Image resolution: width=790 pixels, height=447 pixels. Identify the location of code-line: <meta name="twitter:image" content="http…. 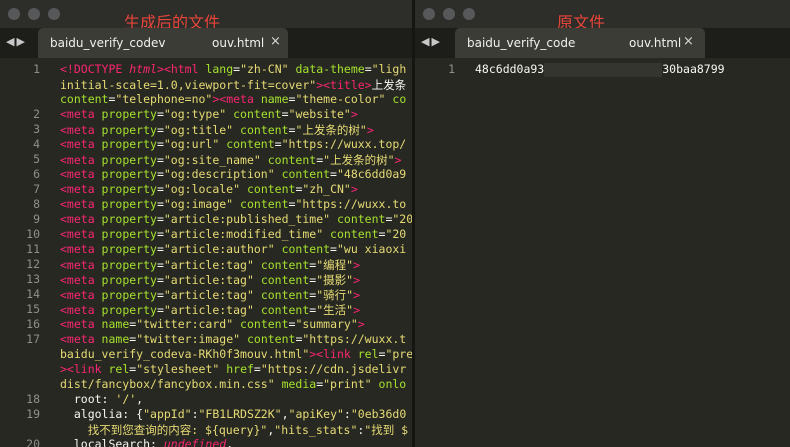
(233, 339).